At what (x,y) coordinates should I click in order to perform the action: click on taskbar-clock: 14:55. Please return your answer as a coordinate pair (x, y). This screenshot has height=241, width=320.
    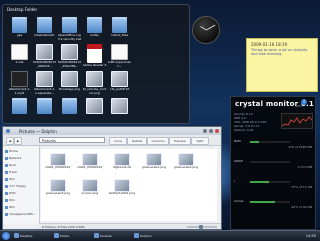
    Looking at the image, I should click on (311, 236).